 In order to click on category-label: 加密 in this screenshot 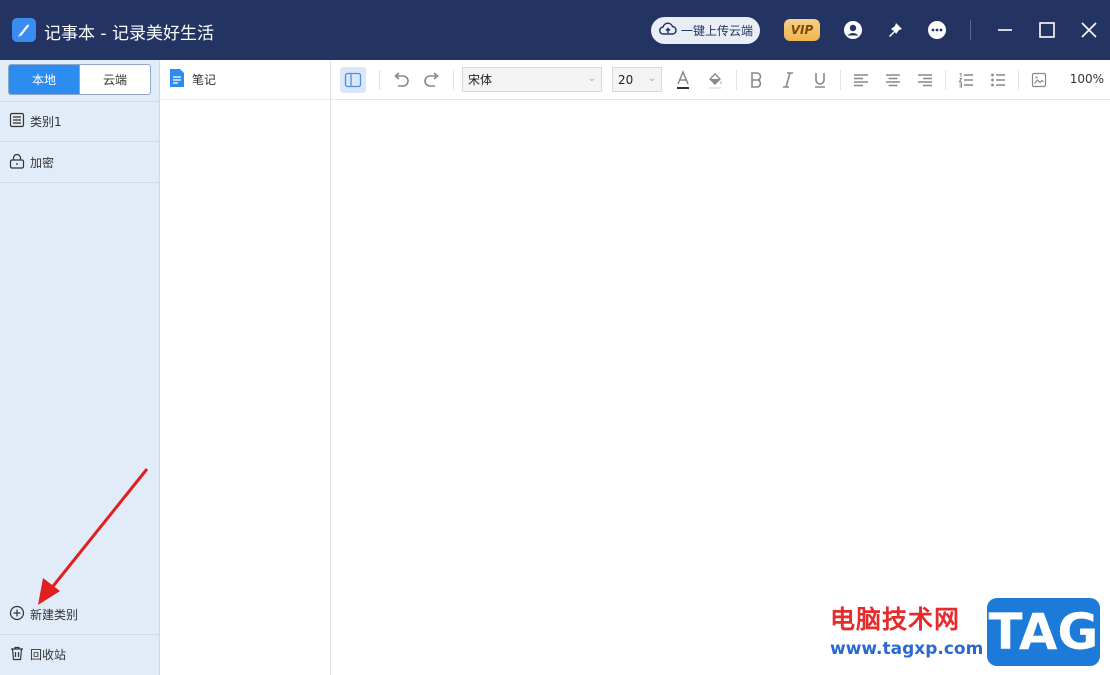, I will do `click(42, 162)`.